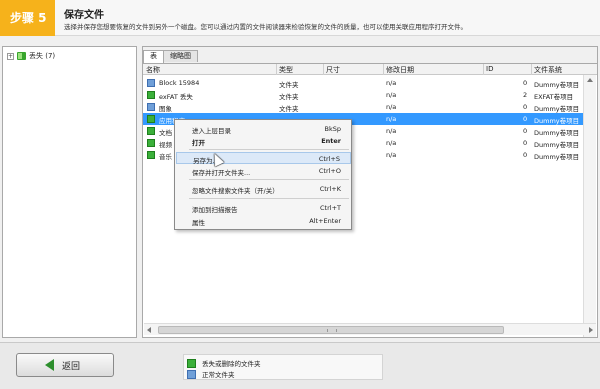 This screenshot has height=389, width=600. I want to click on step-badge: 步骤 5, so click(27, 18).